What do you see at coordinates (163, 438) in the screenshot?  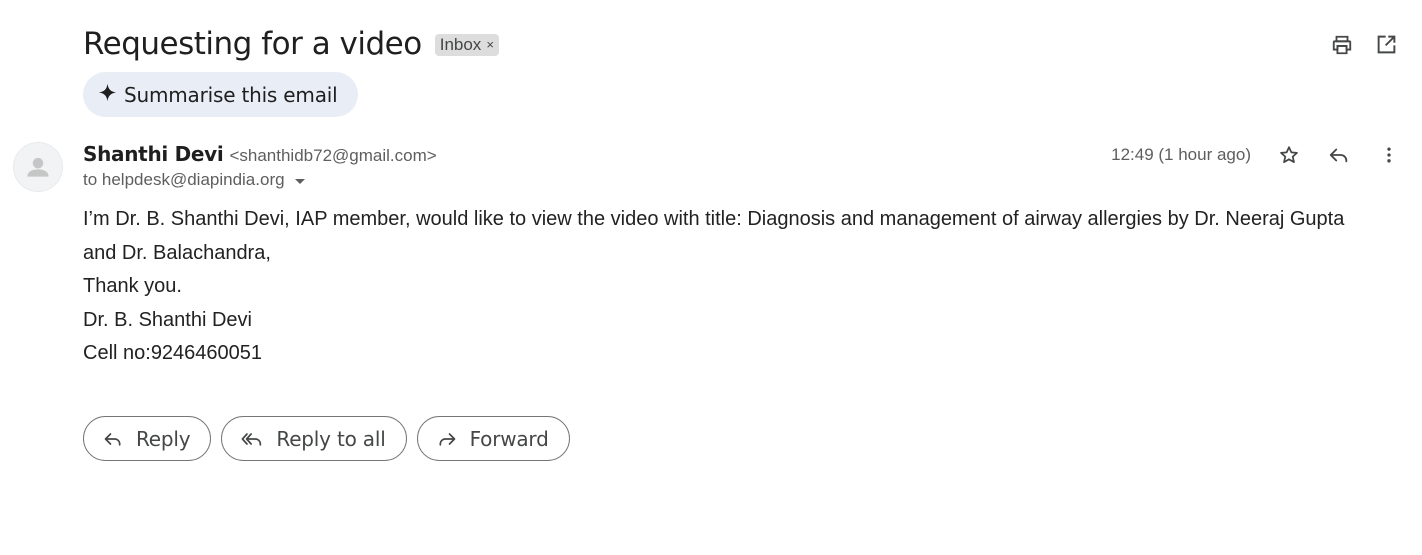 I see `reply-label: Reply` at bounding box center [163, 438].